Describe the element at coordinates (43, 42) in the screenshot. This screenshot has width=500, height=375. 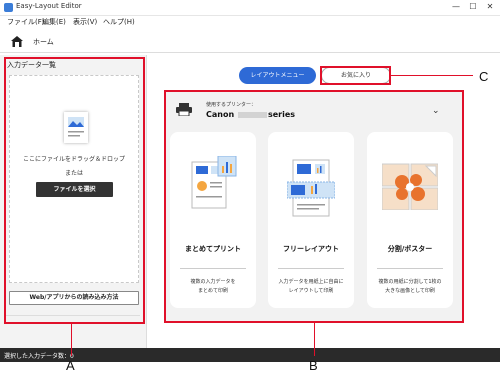
I see `home-label: ホーム` at that location.